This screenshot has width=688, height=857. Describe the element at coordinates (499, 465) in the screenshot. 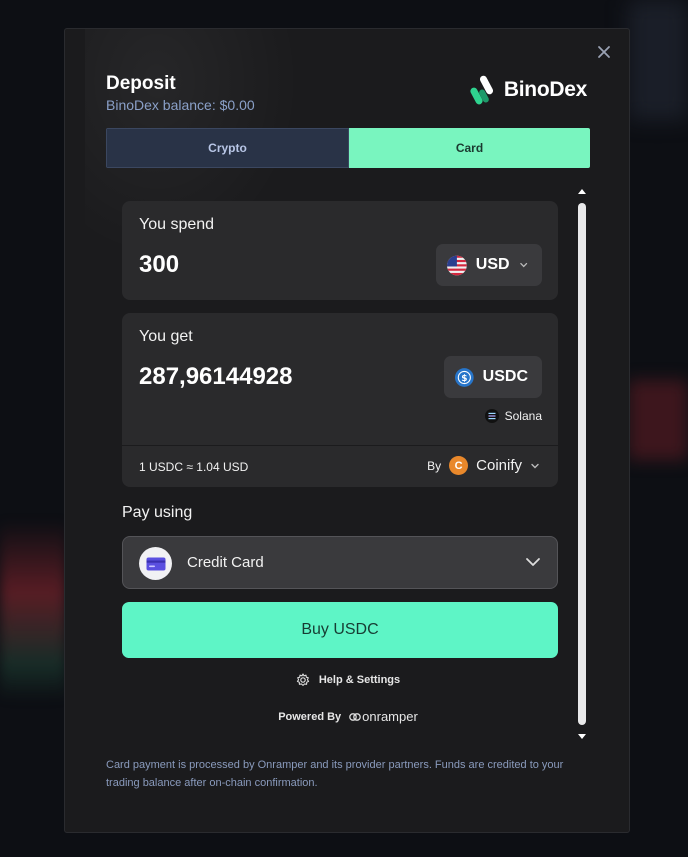

I see `provider-name: Coinify` at that location.